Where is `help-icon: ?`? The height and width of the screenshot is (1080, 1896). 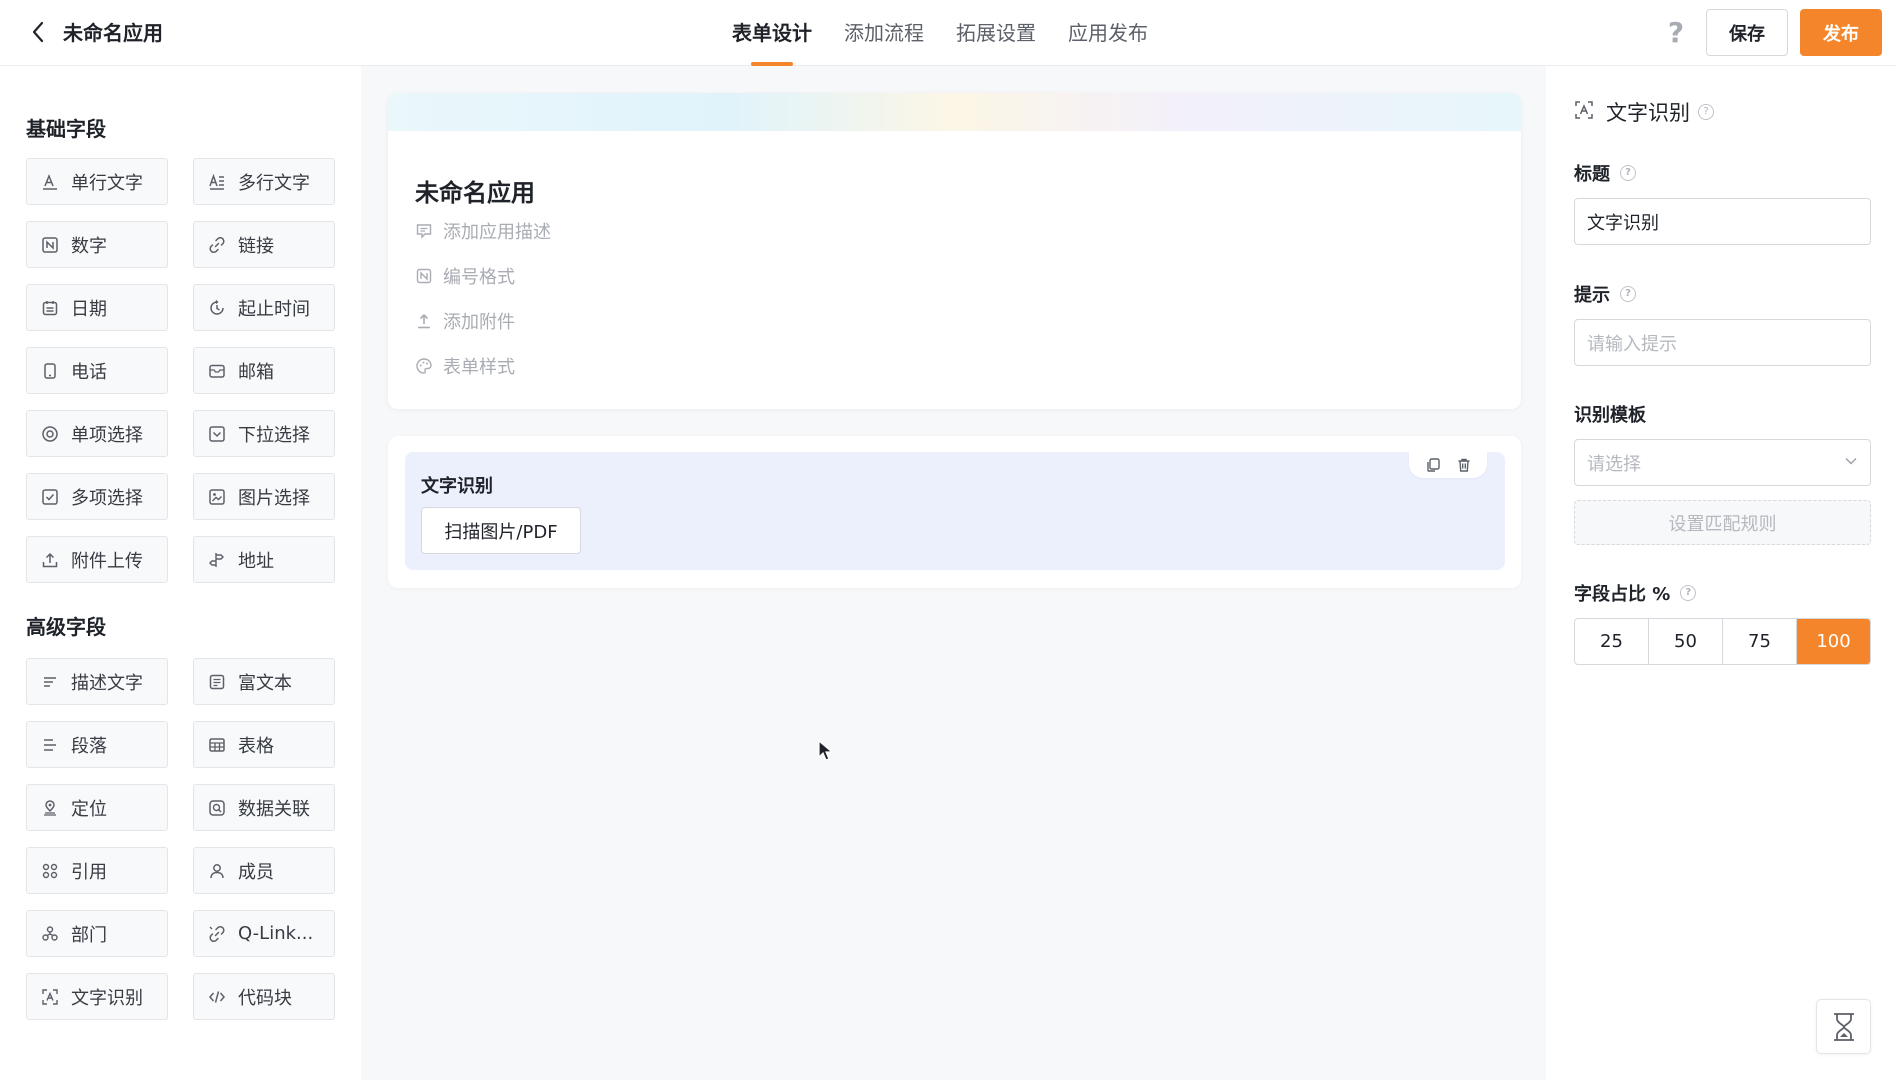 help-icon: ? is located at coordinates (1676, 33).